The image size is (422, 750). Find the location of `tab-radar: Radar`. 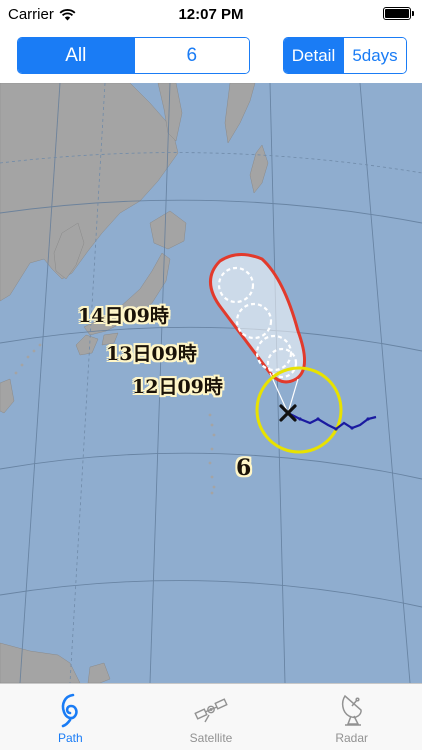

tab-radar: Radar is located at coordinates (351, 717).